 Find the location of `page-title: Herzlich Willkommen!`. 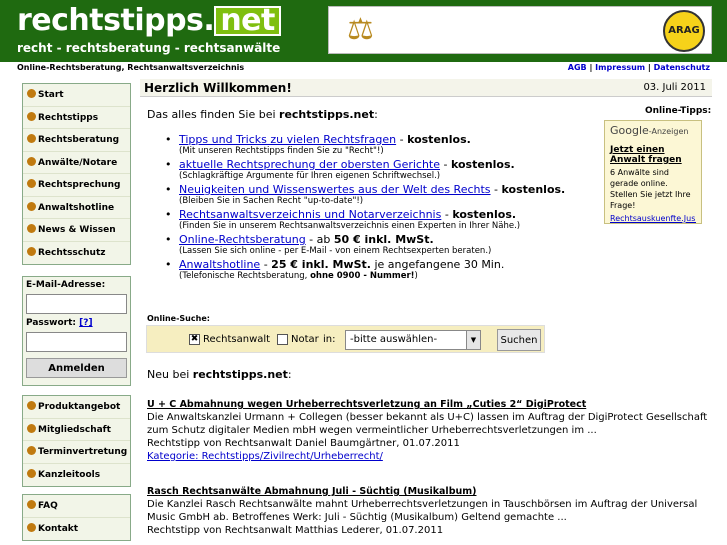

page-title: Herzlich Willkommen! is located at coordinates (218, 88).